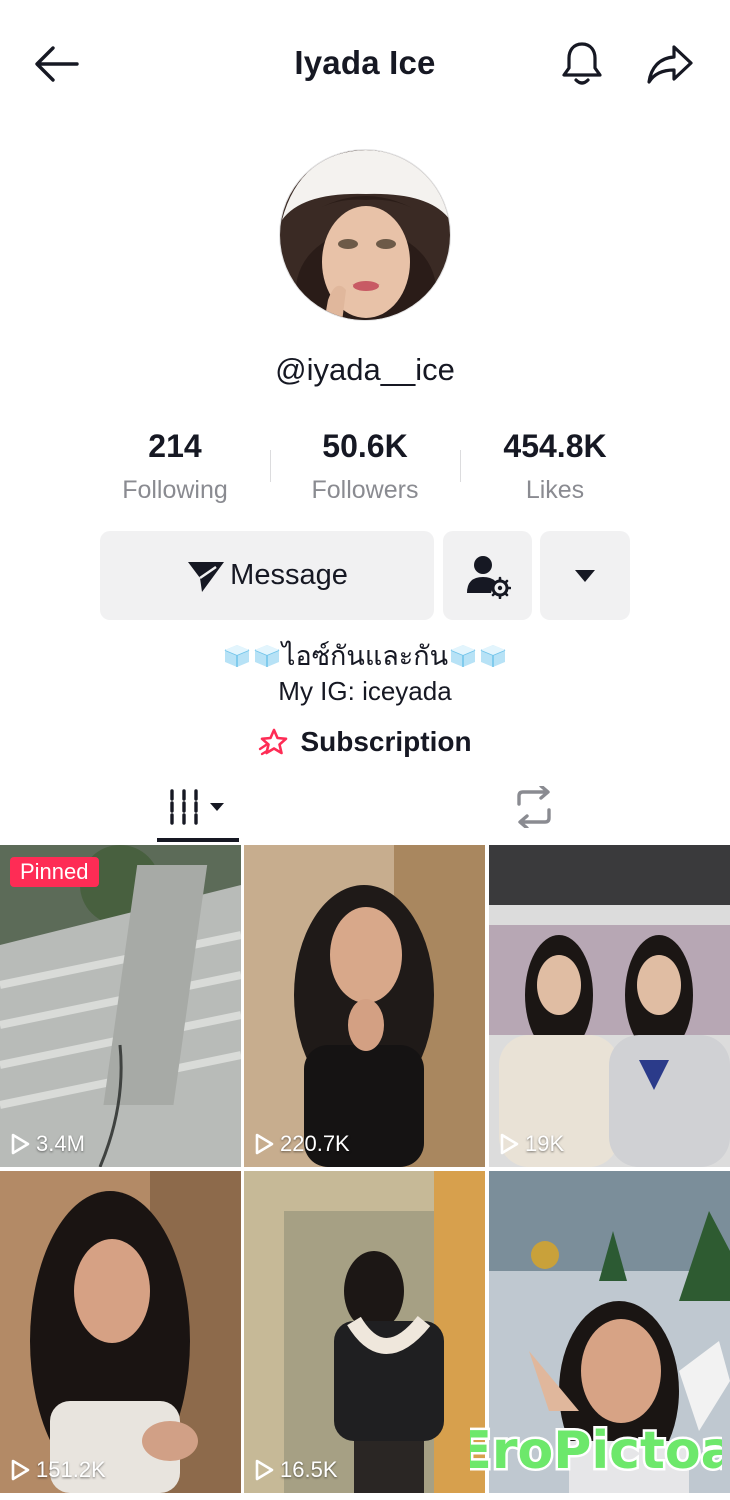  I want to click on video-tile: 151.2K, so click(120, 1332).